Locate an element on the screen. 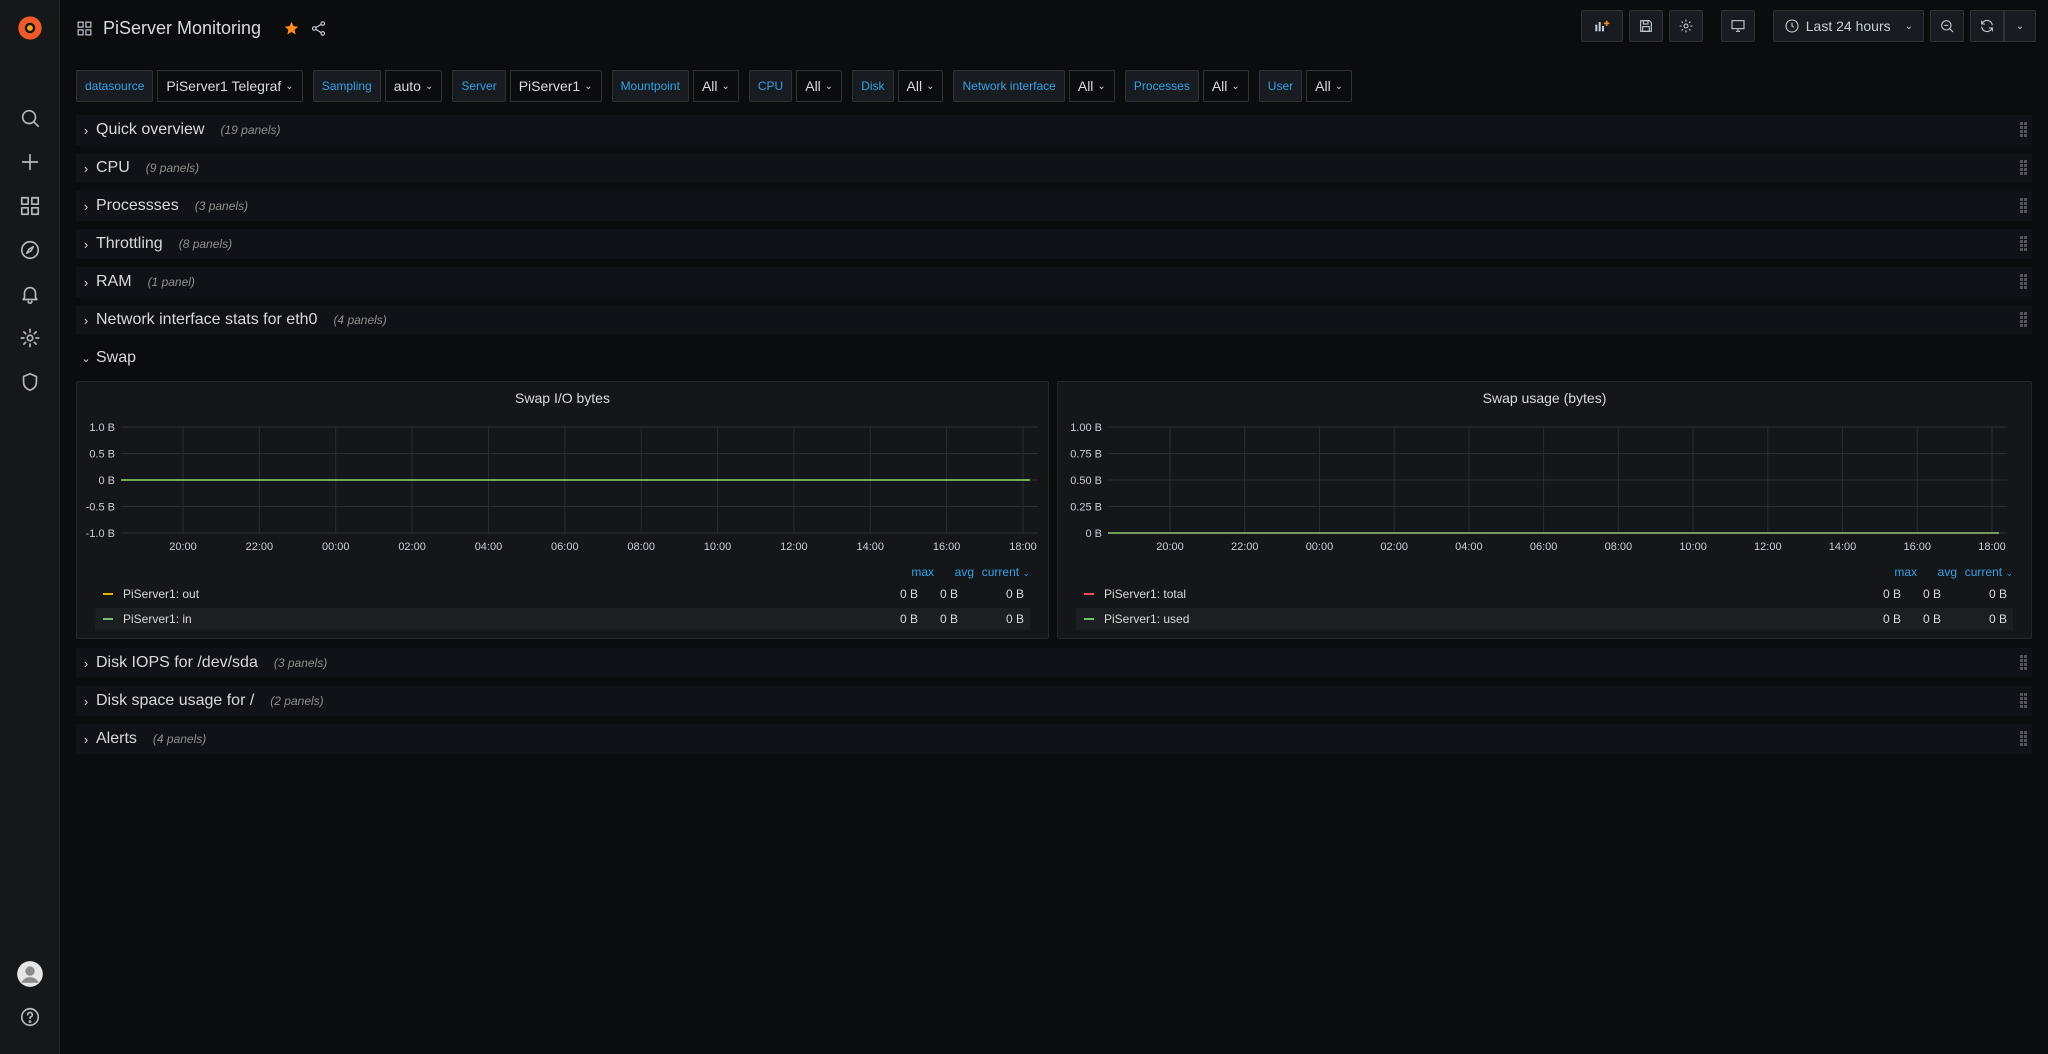  row-throttling: › Throttling (8 panels) is located at coordinates (1054, 244).